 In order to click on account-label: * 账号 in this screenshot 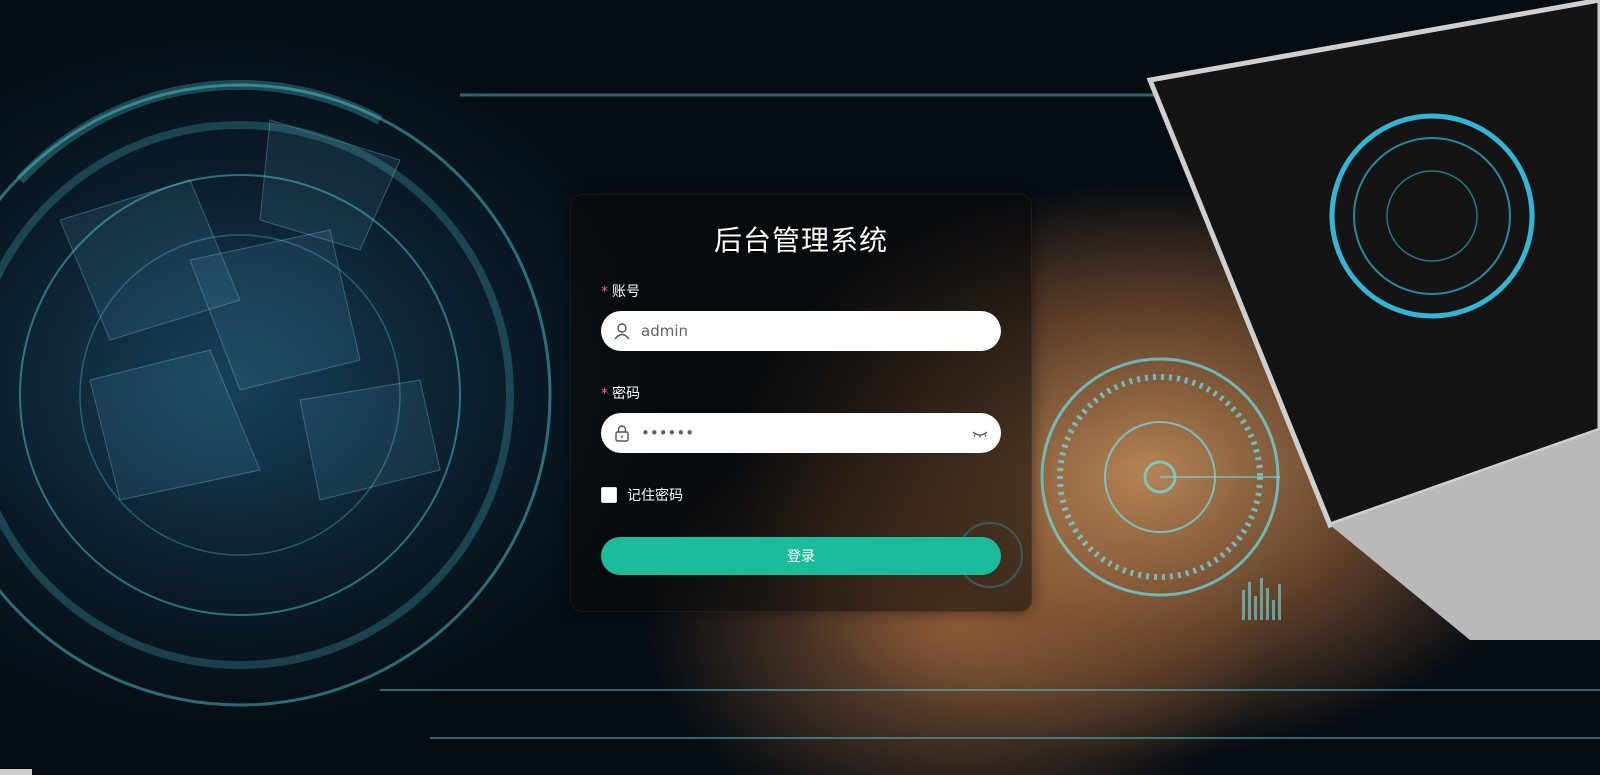, I will do `click(620, 291)`.